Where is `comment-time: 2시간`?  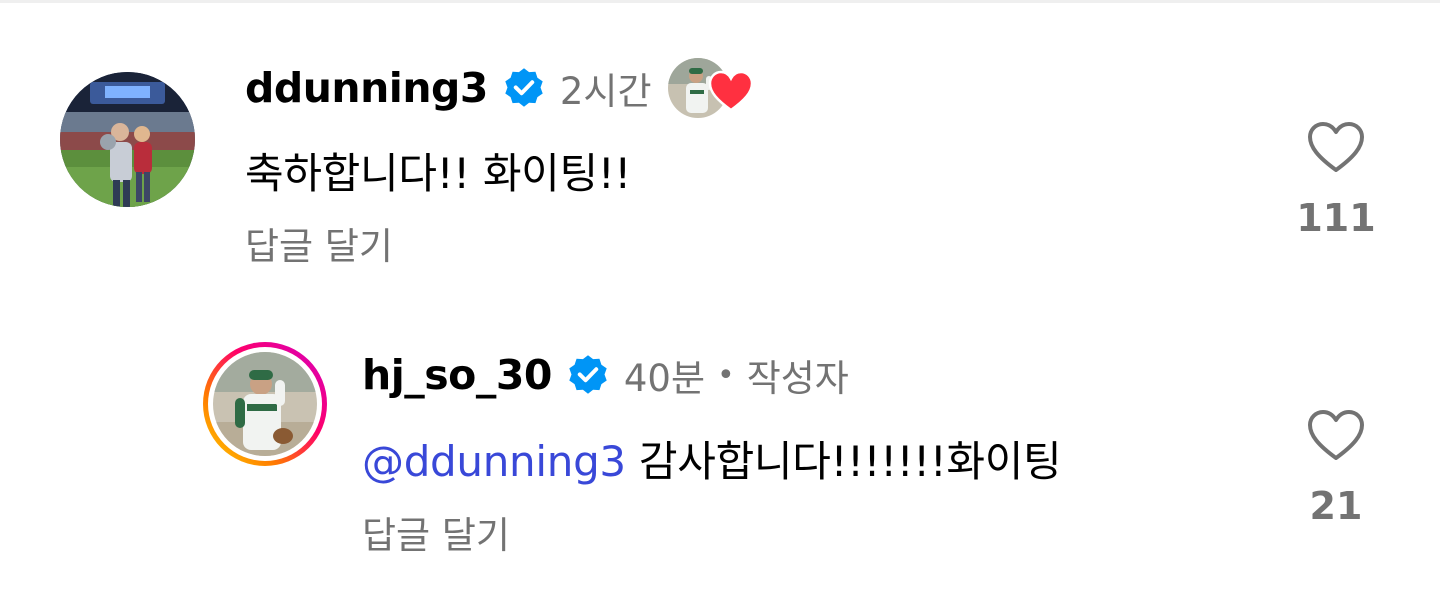 comment-time: 2시간 is located at coordinates (605, 91).